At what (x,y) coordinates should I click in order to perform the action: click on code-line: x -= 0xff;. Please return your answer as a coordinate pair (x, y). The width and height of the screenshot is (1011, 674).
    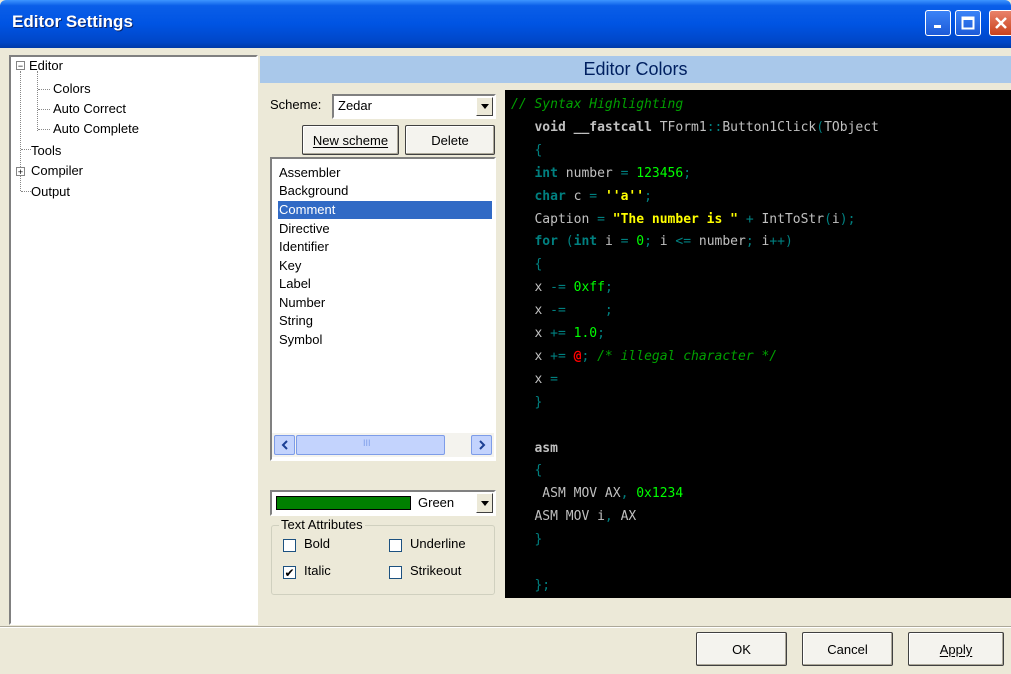
    Looking at the image, I should click on (562, 288).